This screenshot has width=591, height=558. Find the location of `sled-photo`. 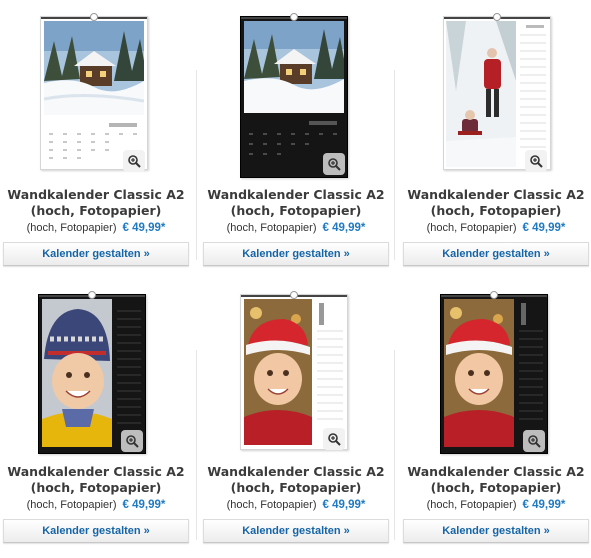

sled-photo is located at coordinates (481, 94).